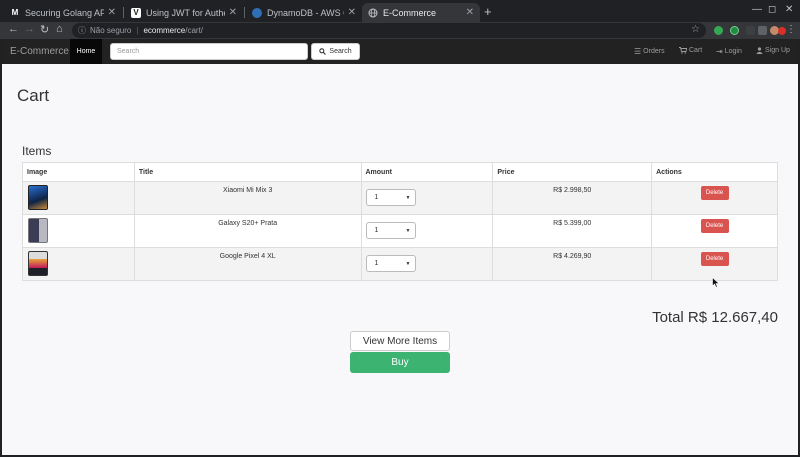  What do you see at coordinates (136, 12) in the screenshot?
I see `v-favicon-icon: V` at bounding box center [136, 12].